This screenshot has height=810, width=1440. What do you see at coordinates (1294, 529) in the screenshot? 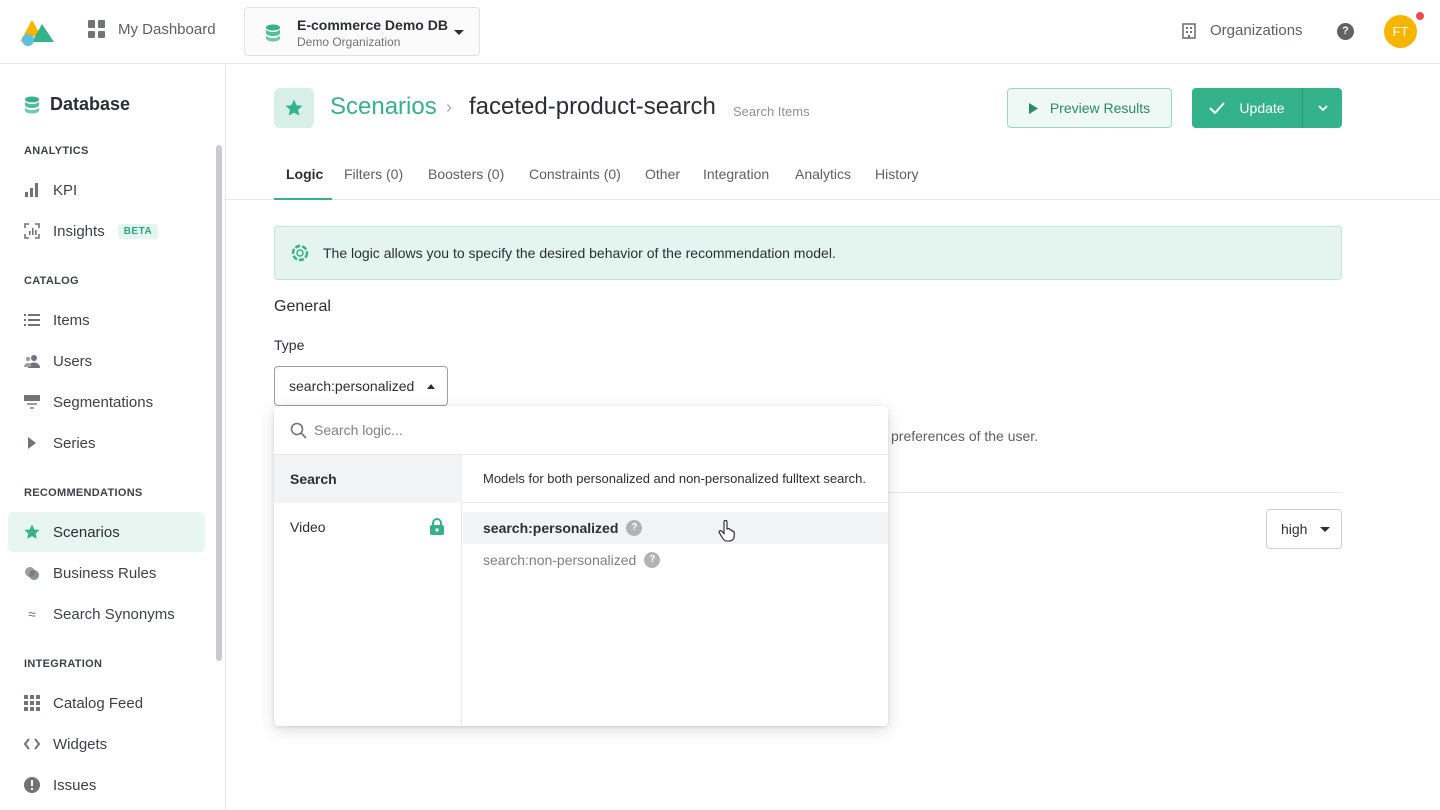
I see `priority-select-value: high` at bounding box center [1294, 529].